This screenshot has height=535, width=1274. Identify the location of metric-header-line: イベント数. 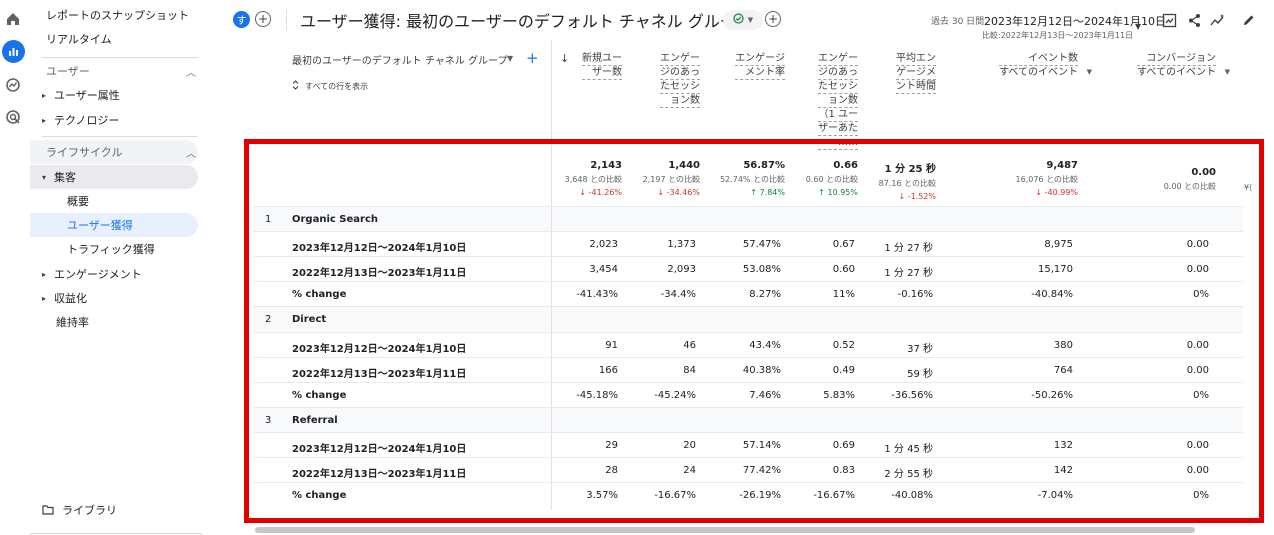
(1038, 59).